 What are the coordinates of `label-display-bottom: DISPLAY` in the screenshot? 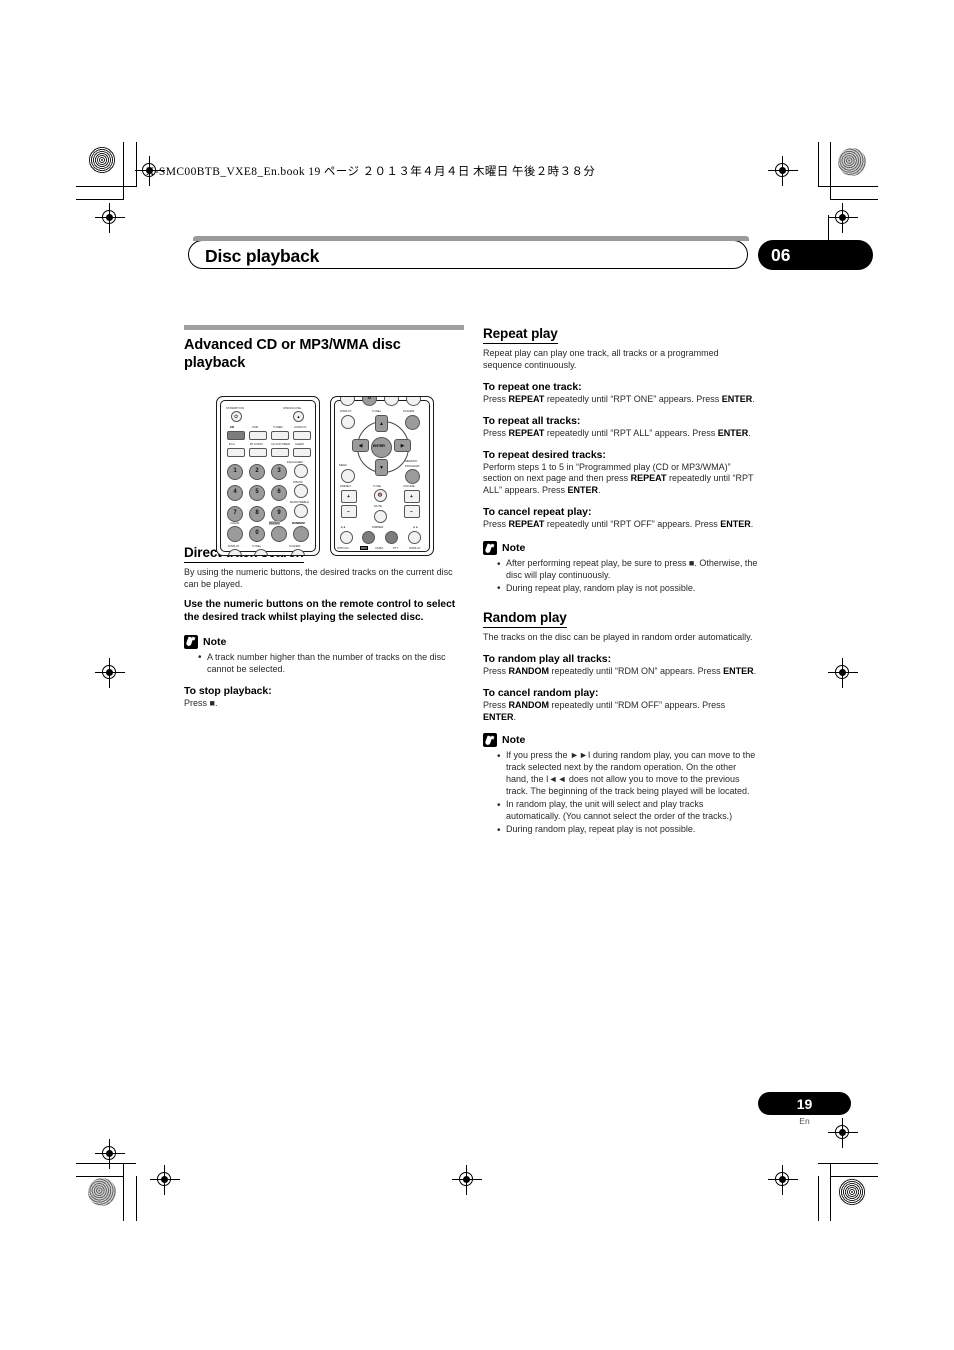 It's located at (415, 548).